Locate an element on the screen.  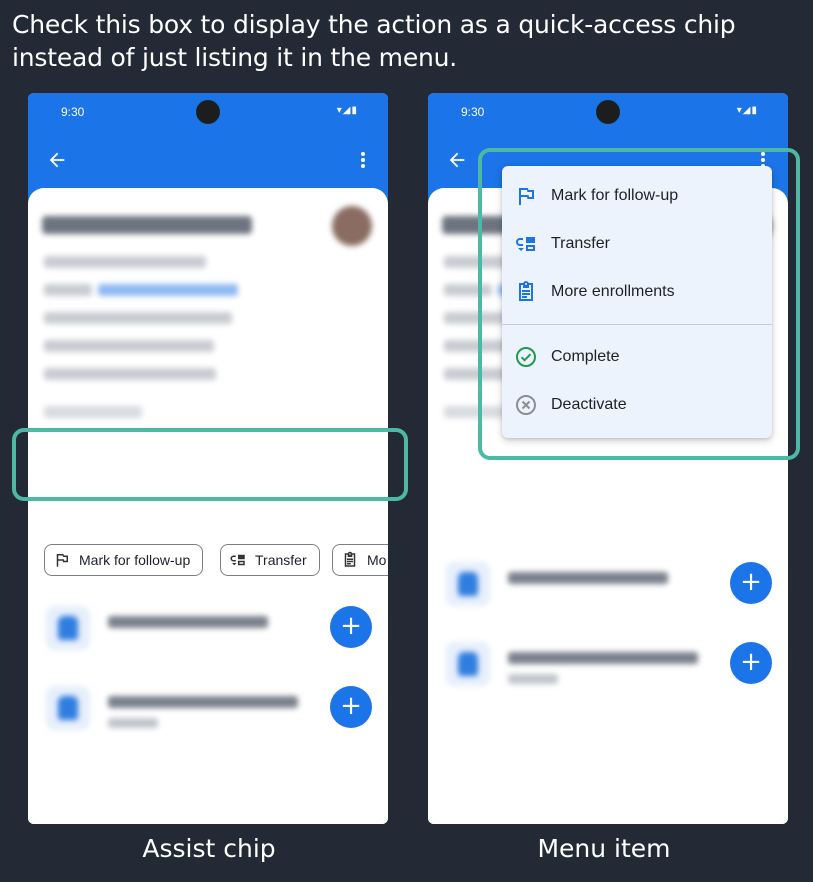
chip-label: Mark for follow-up is located at coordinates (135, 560).